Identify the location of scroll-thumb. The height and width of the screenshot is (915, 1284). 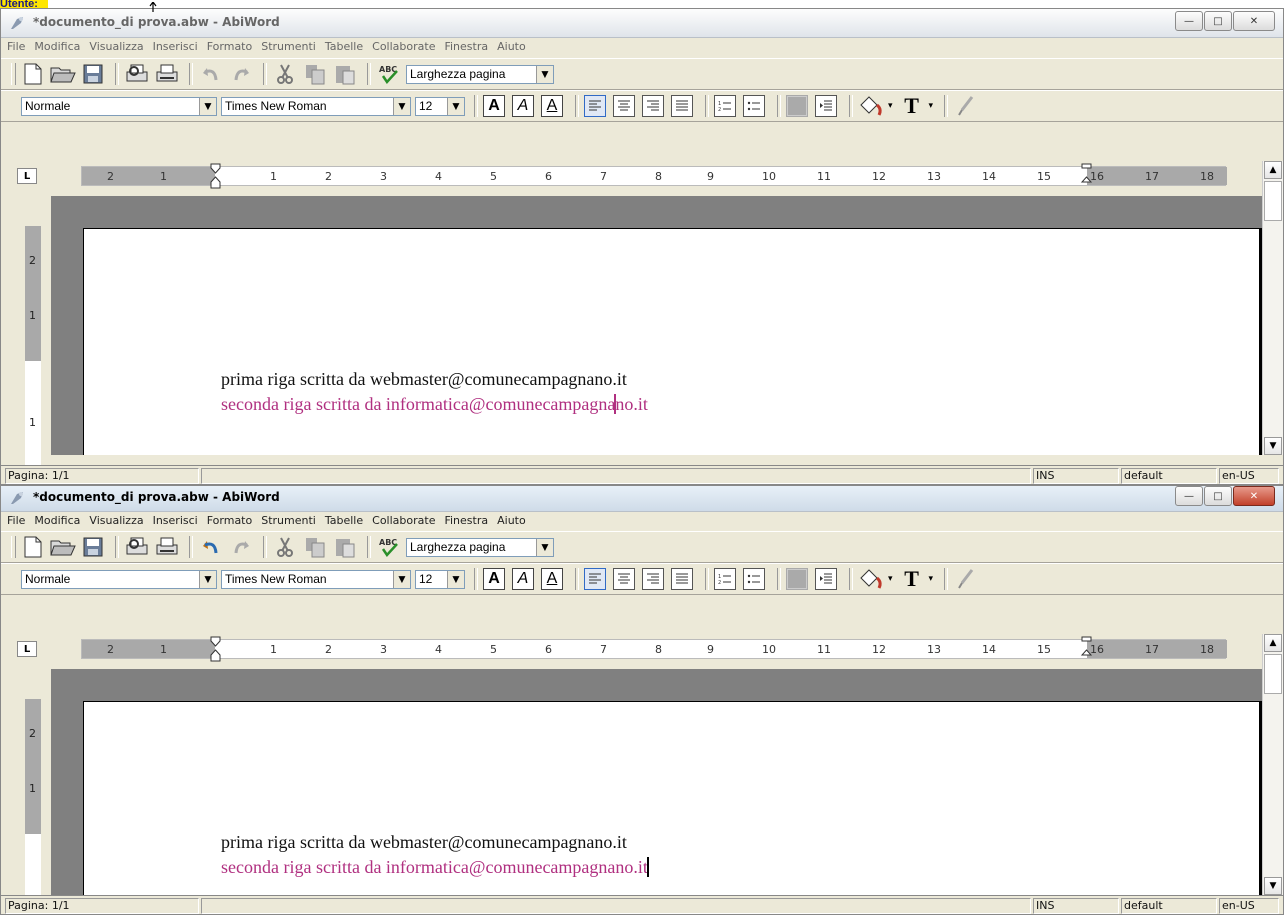
(1273, 674).